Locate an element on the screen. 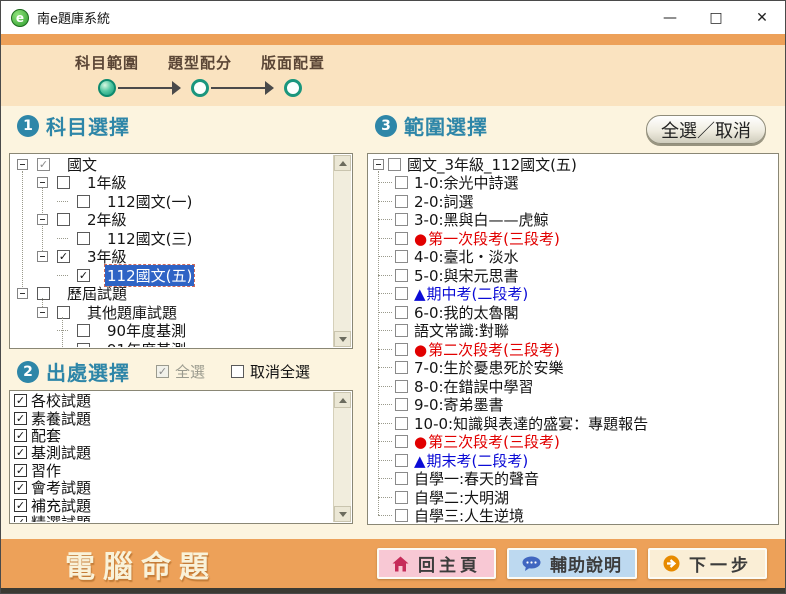 Image resolution: width=786 pixels, height=594 pixels. tree-row: ▲期末考(二段考) is located at coordinates (573, 460).